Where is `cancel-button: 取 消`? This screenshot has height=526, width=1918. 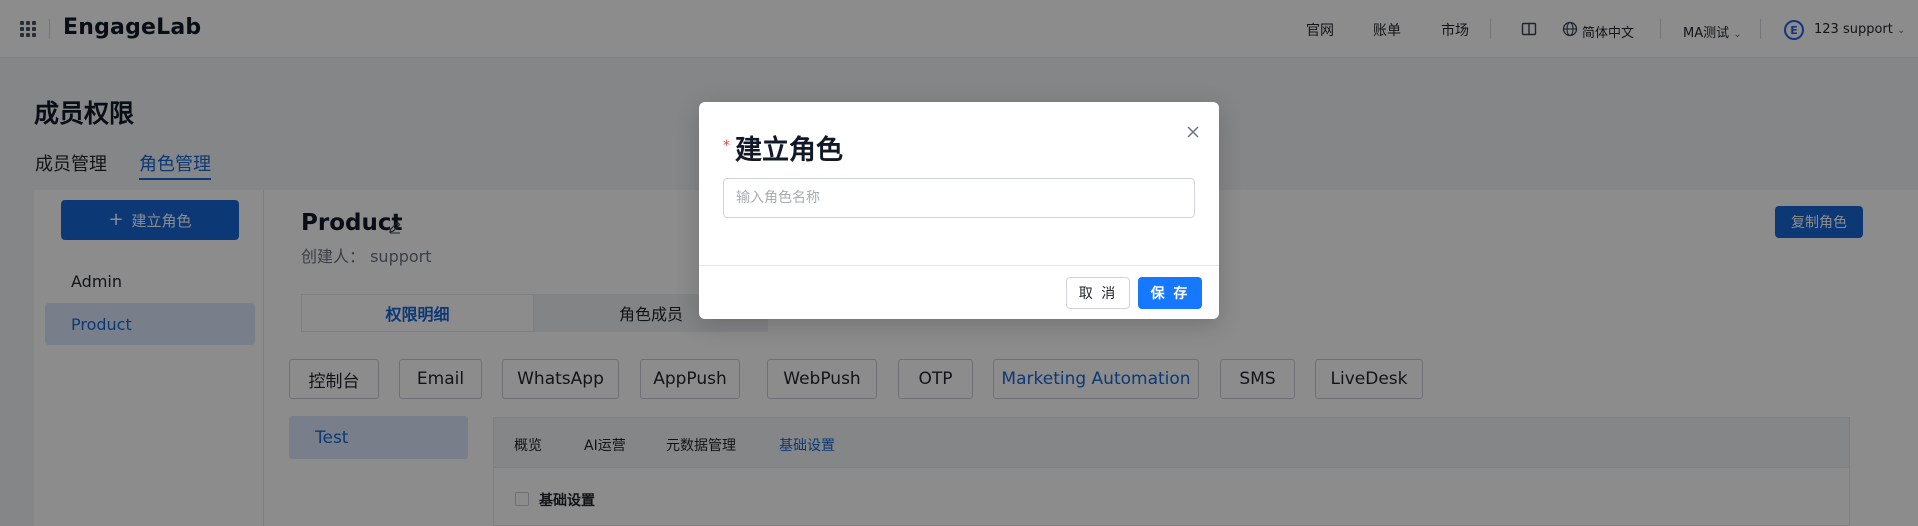 cancel-button: 取 消 is located at coordinates (1098, 293).